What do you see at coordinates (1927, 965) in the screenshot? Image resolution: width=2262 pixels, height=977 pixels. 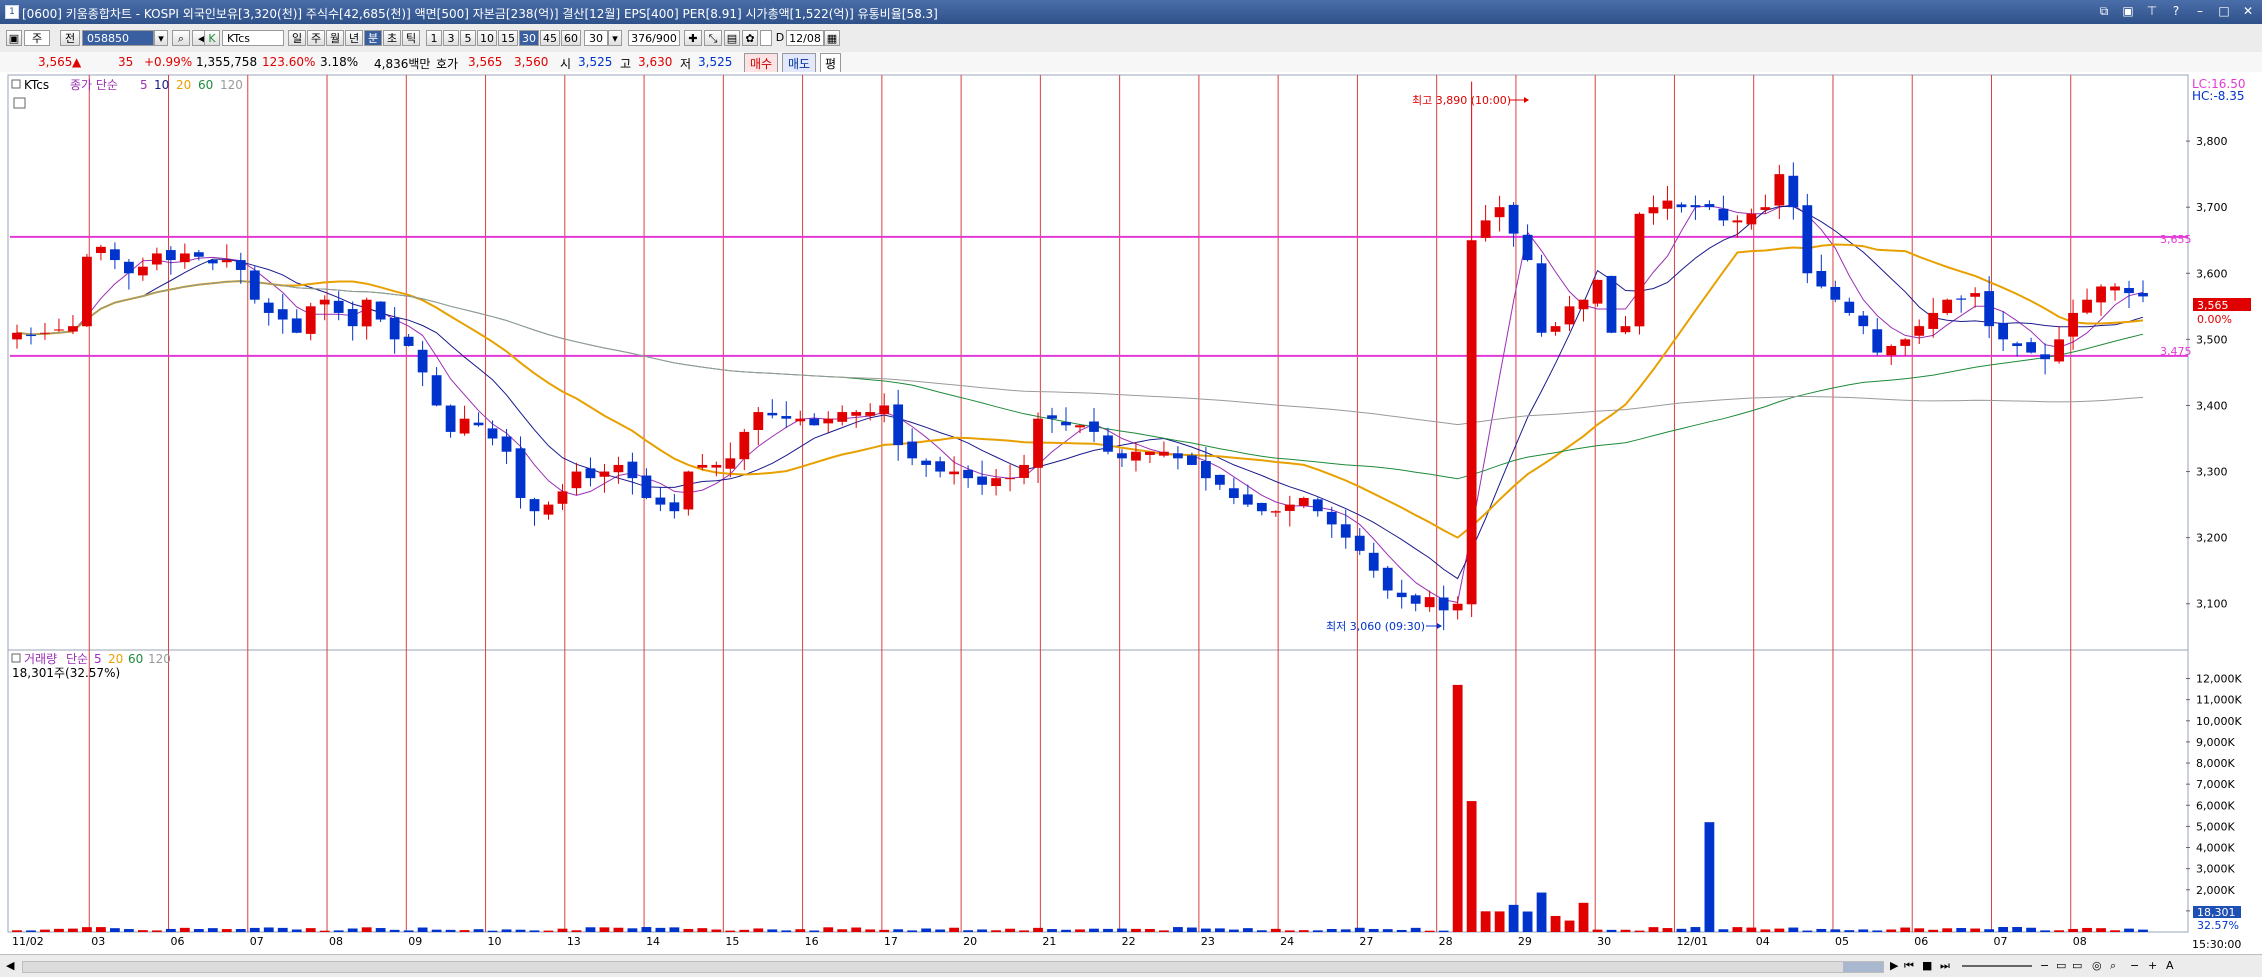 I see `stop-icon: ■` at bounding box center [1927, 965].